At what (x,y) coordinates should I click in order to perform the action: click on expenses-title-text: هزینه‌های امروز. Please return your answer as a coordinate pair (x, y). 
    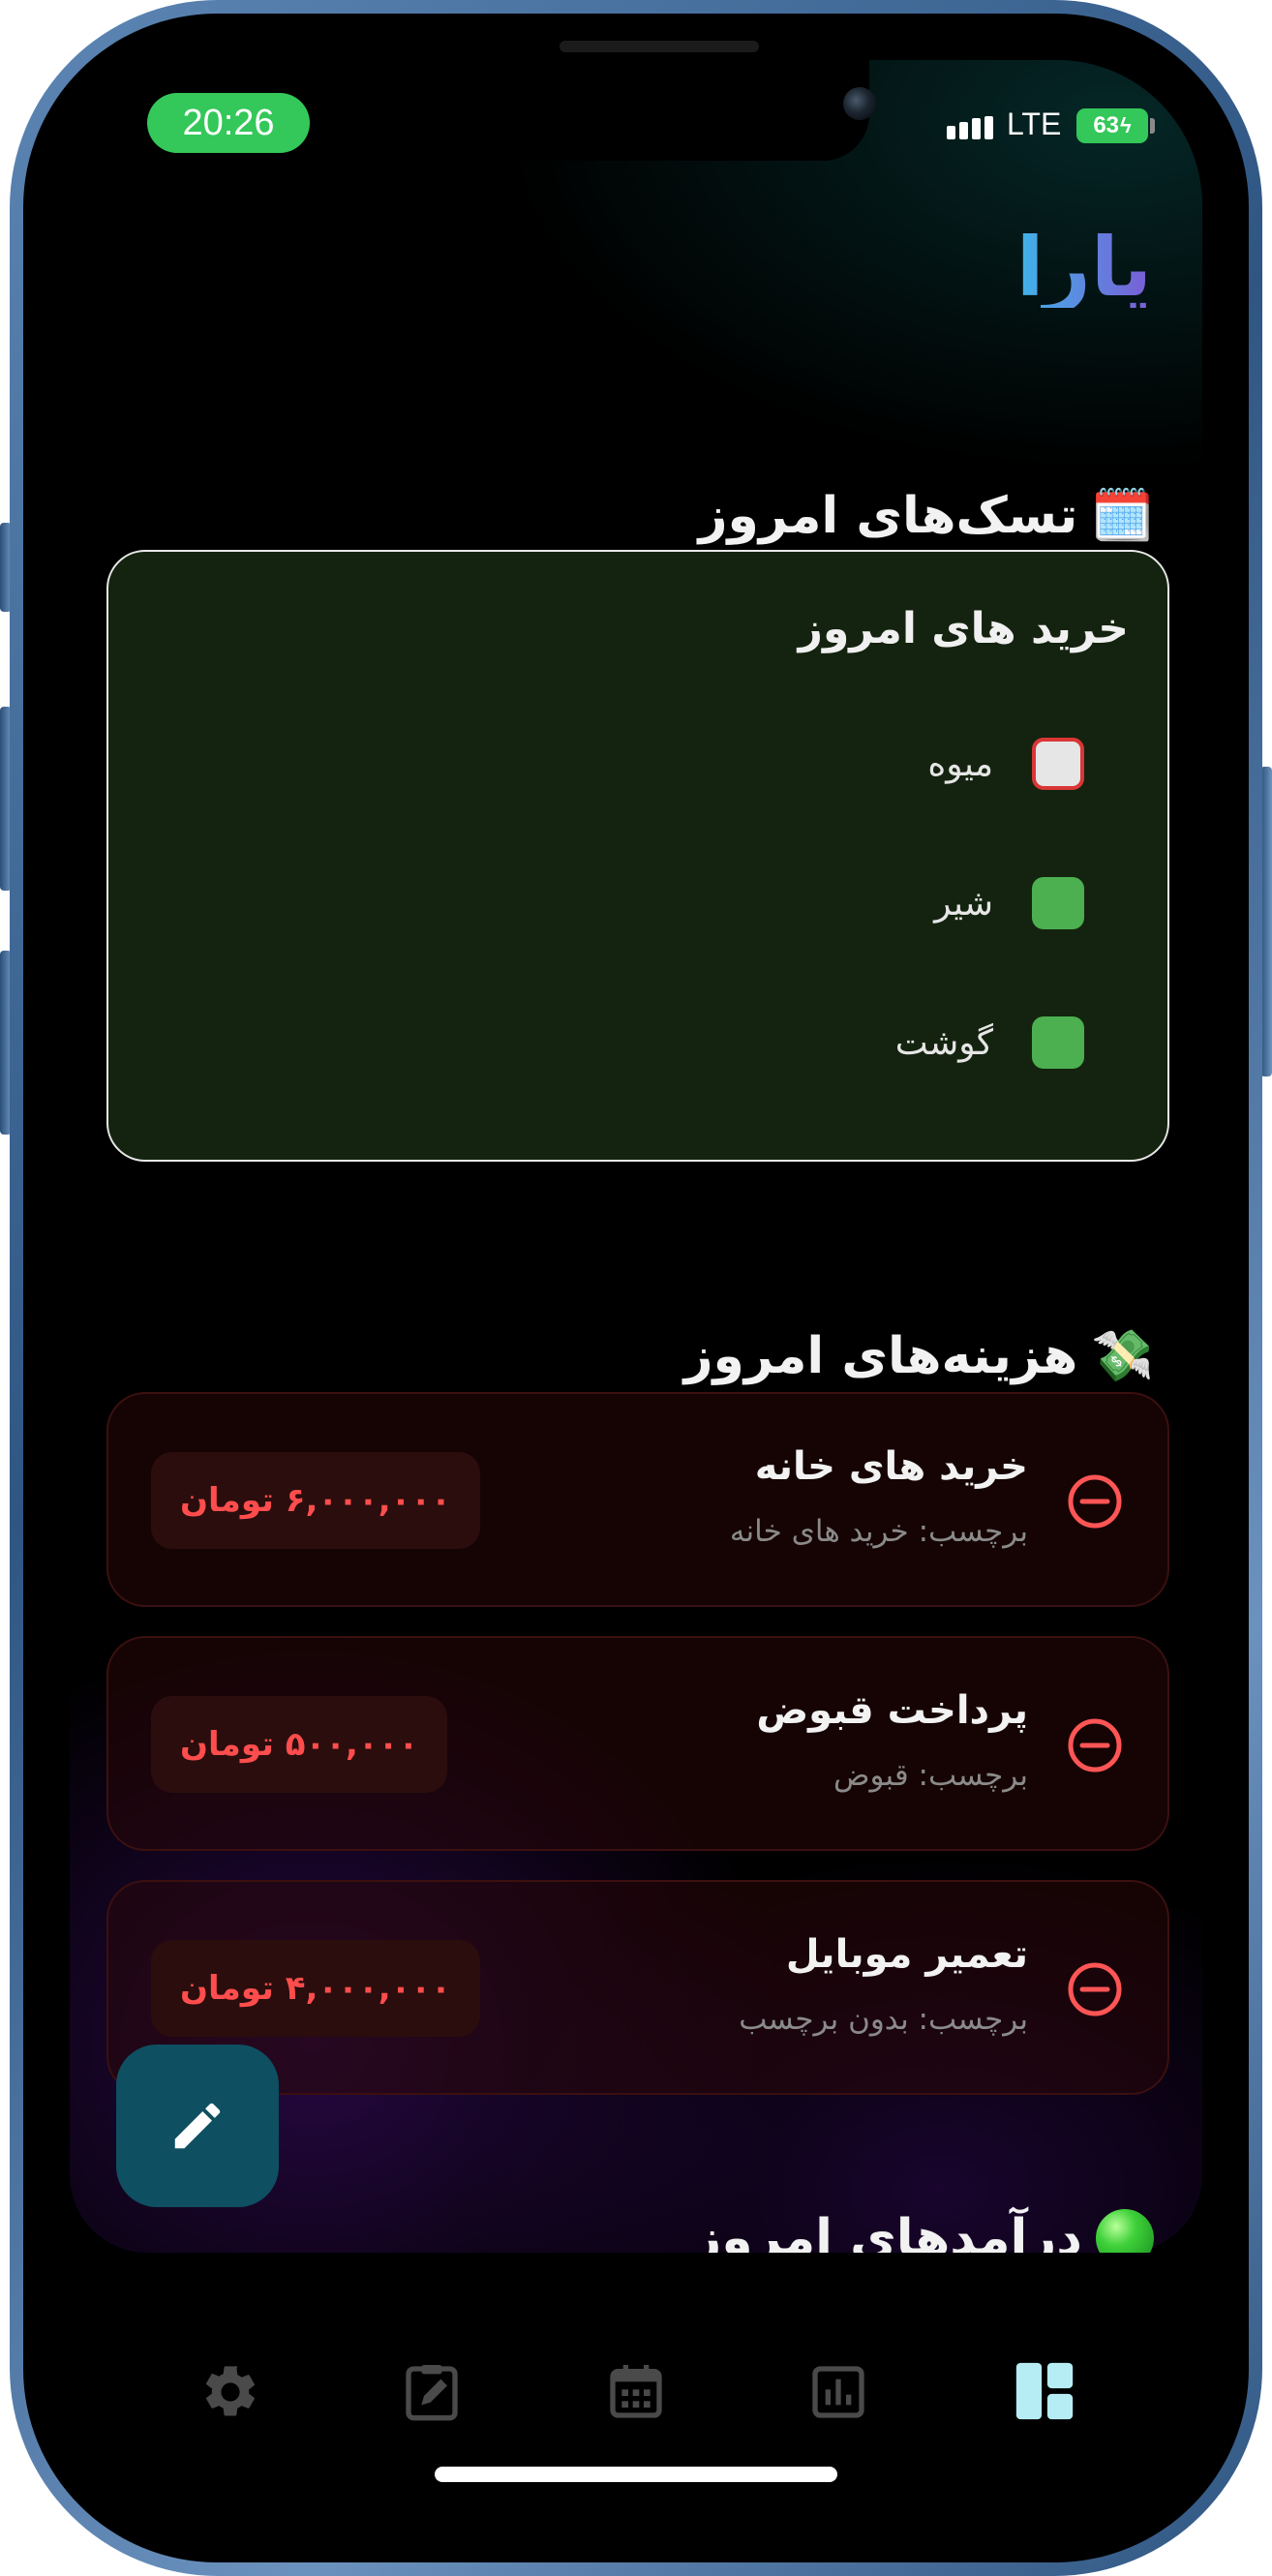
    Looking at the image, I should click on (880, 1356).